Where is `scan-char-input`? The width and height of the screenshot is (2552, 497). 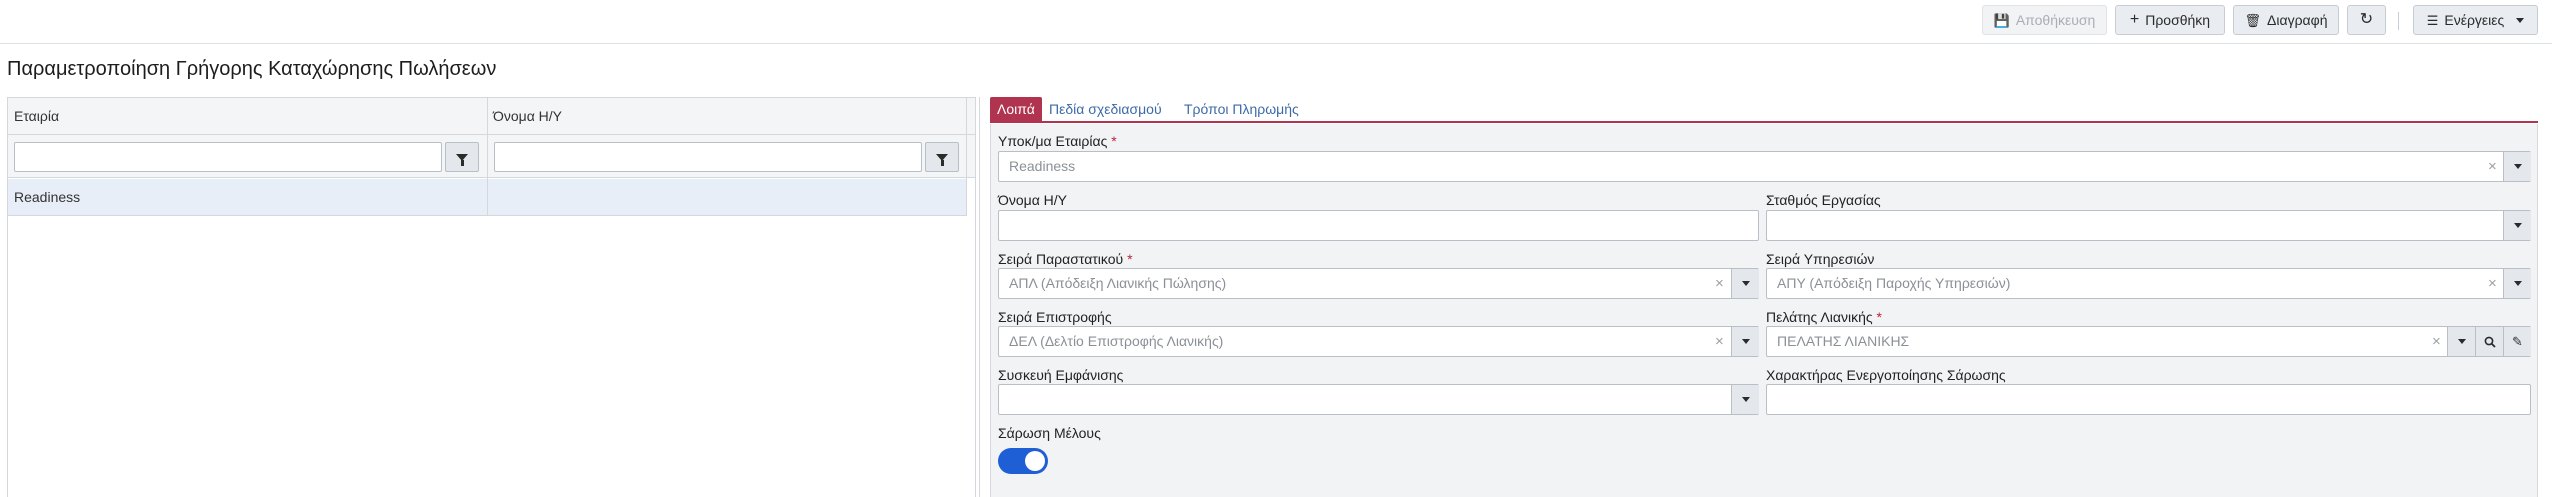
scan-char-input is located at coordinates (2148, 399).